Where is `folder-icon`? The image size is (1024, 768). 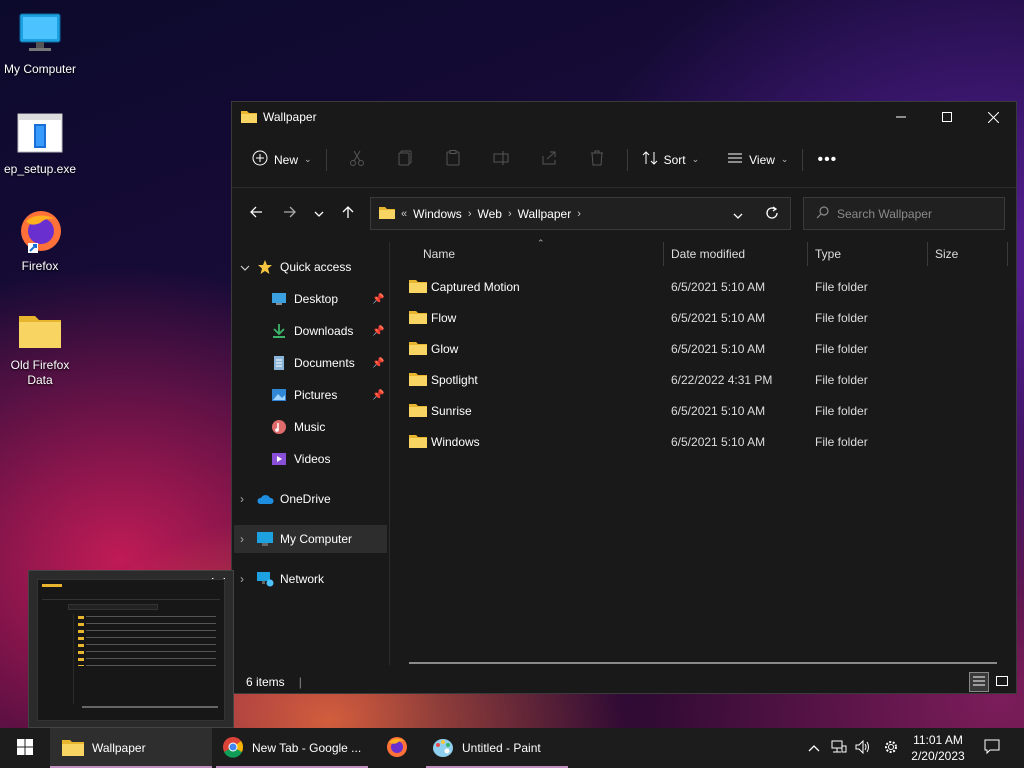
folder-icon is located at coordinates (418, 349).